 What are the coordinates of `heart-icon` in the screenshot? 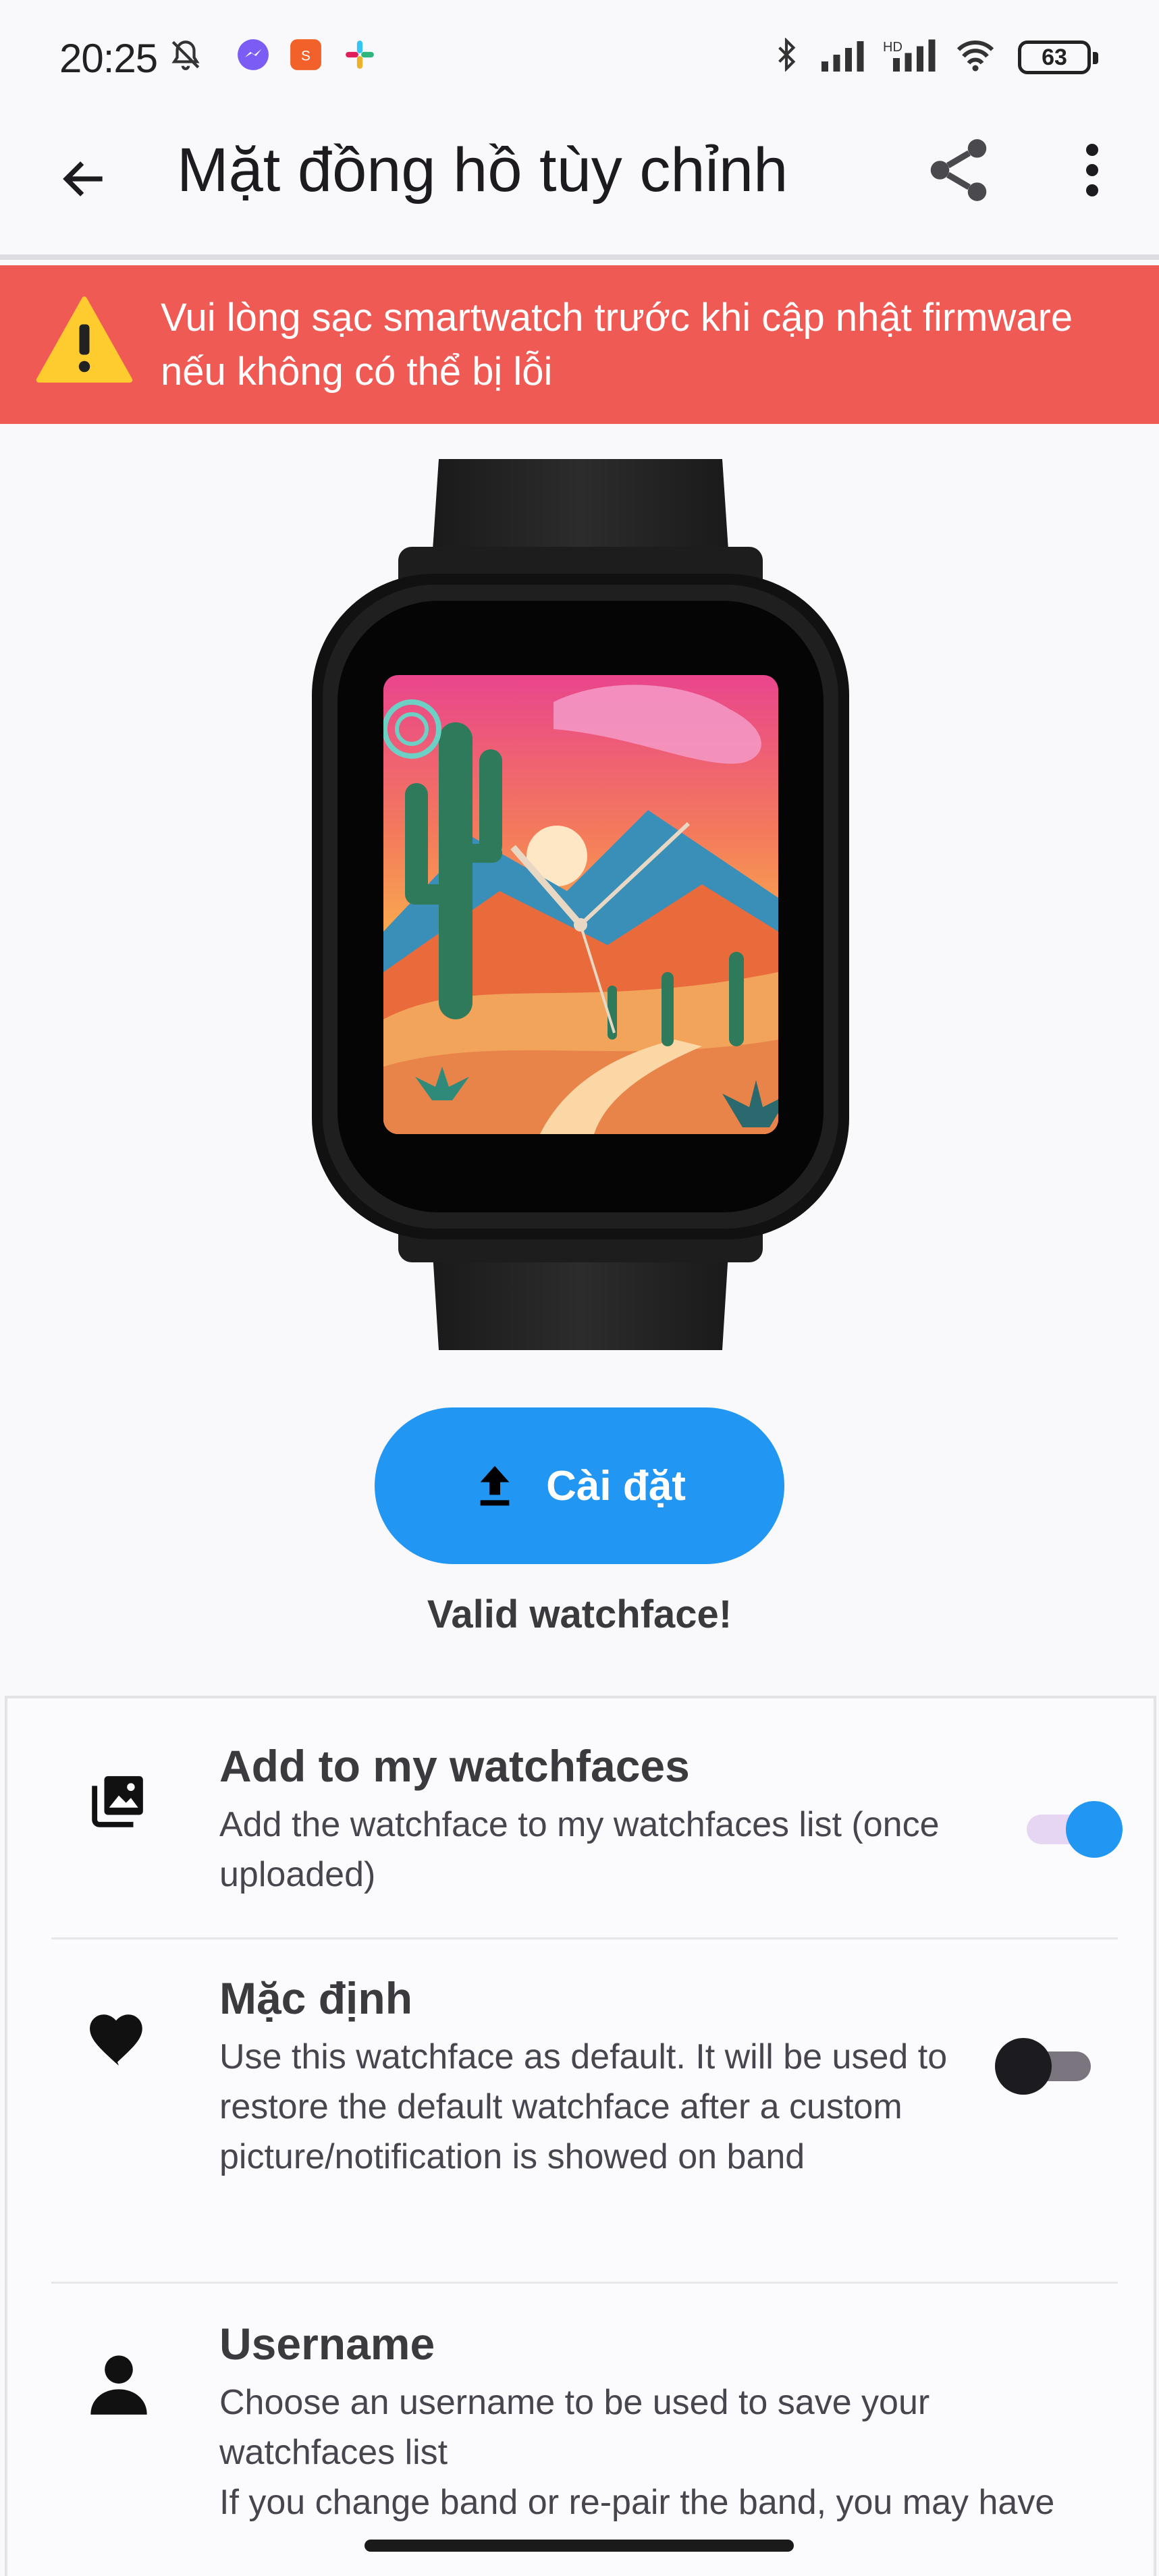 It's located at (119, 2038).